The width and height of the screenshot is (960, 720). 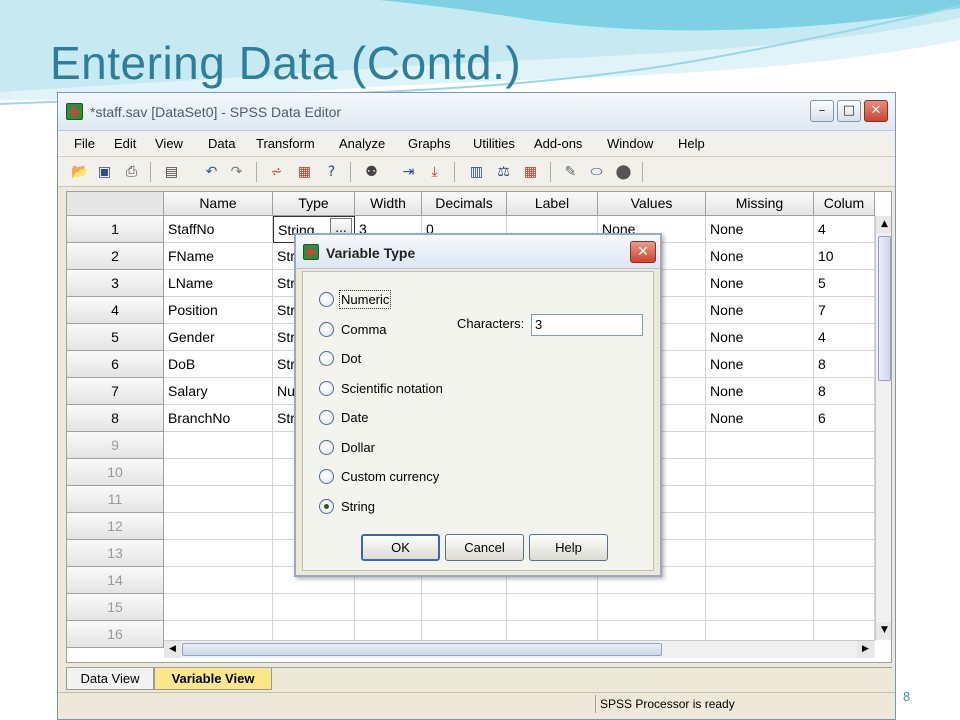 I want to click on grid-cell-name: BranchNo, so click(x=218, y=418).